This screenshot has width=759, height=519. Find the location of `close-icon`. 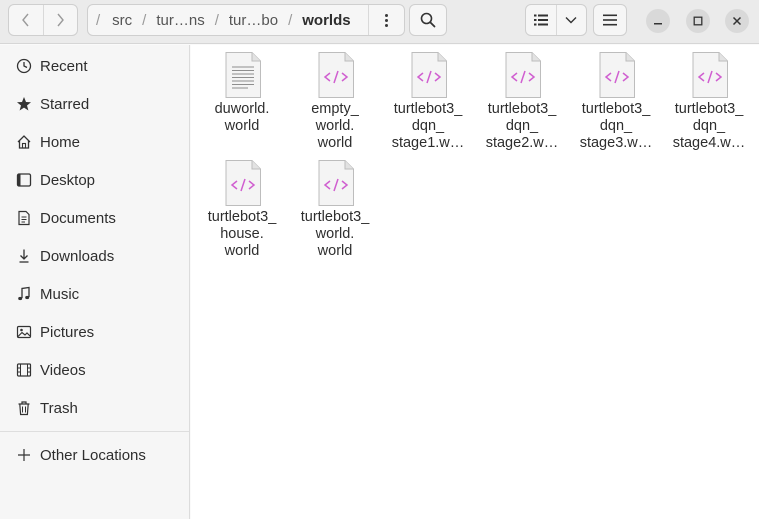

close-icon is located at coordinates (737, 21).